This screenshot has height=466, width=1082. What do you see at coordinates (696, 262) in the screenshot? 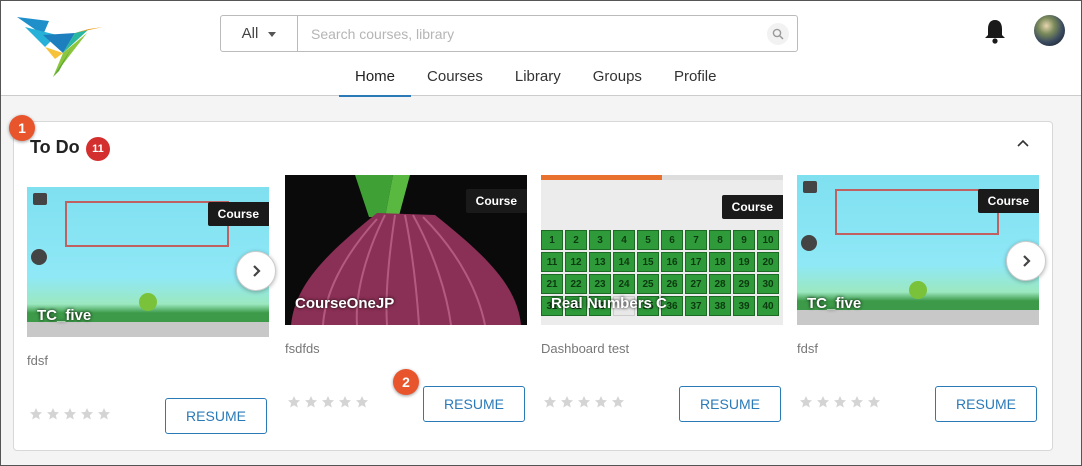
I see `grid-cell: 17` at bounding box center [696, 262].